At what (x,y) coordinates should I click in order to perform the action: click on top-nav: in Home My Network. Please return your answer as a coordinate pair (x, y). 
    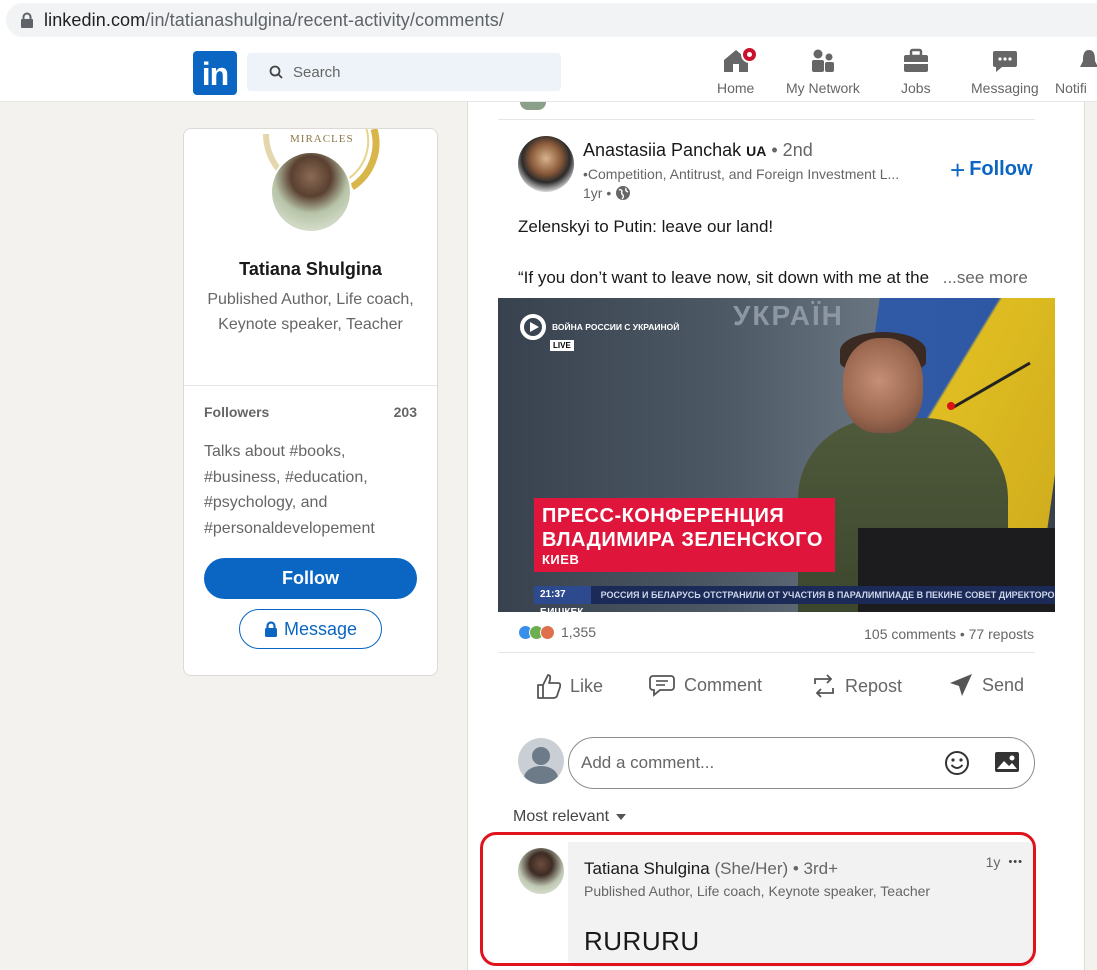
    Looking at the image, I should click on (548, 72).